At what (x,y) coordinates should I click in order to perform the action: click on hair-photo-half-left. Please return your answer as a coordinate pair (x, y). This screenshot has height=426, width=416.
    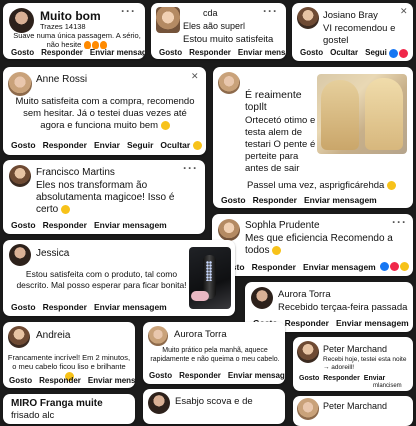
    Looking at the image, I should click on (340, 115).